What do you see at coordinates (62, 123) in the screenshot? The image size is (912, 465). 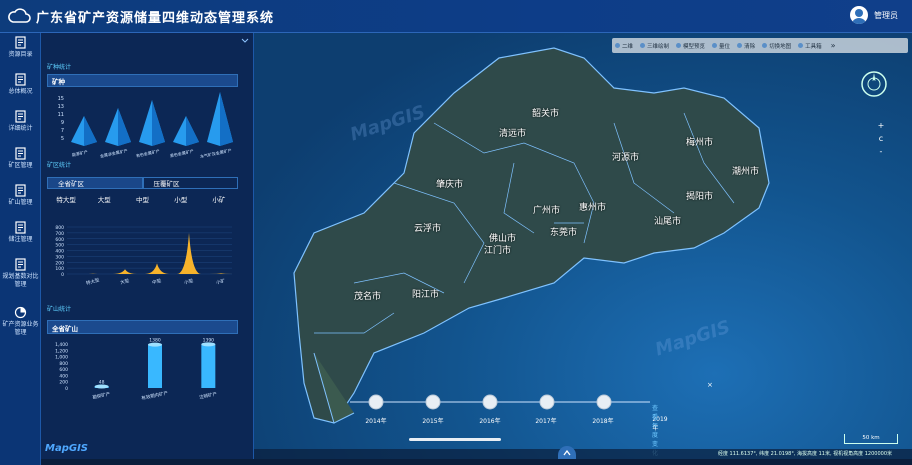 I see `y-tick-label: 9` at bounding box center [62, 123].